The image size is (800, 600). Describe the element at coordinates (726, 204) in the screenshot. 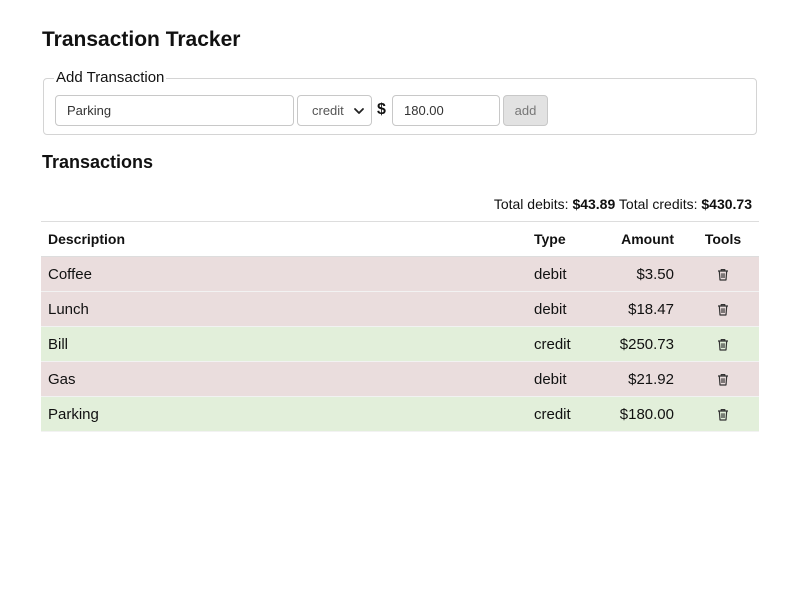

I see `total-credits-value: $430.73` at that location.